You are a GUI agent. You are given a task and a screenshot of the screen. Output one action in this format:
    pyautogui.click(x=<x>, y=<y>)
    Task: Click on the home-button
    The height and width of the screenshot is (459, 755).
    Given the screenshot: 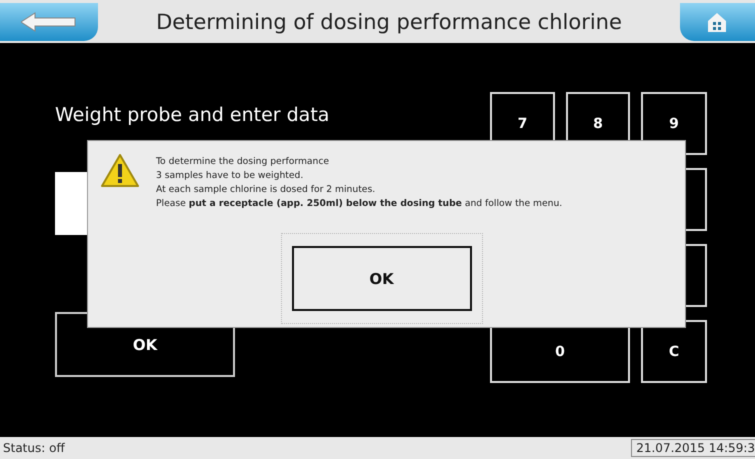 What is the action you would take?
    pyautogui.click(x=717, y=21)
    